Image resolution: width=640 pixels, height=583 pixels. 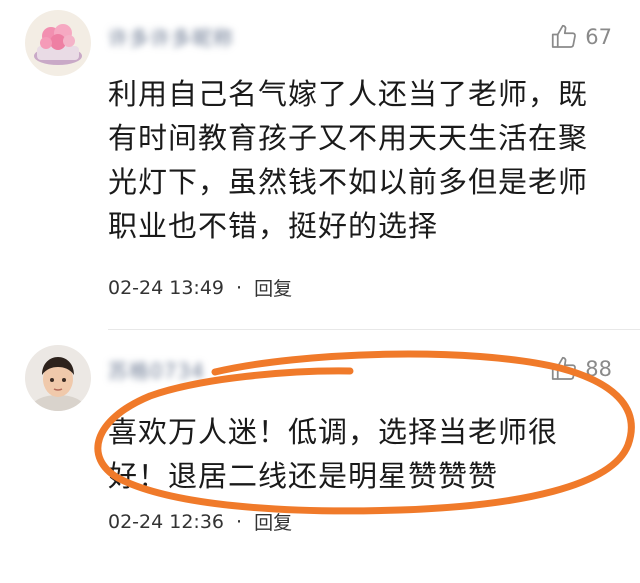 What do you see at coordinates (156, 369) in the screenshot?
I see `username: 苏格0734` at bounding box center [156, 369].